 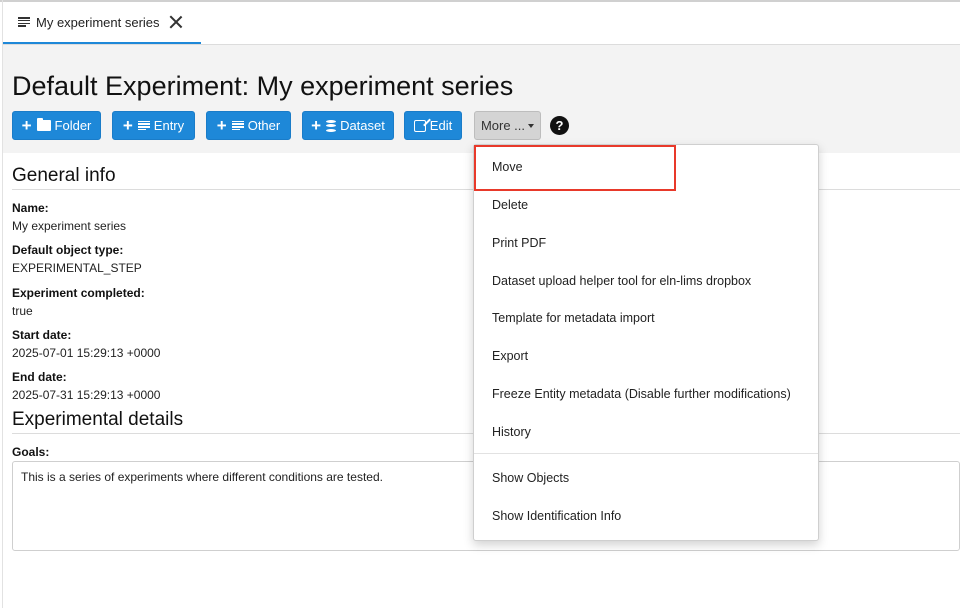 What do you see at coordinates (646, 318) in the screenshot?
I see `menu-item-metadata-template: Template for metadata import` at bounding box center [646, 318].